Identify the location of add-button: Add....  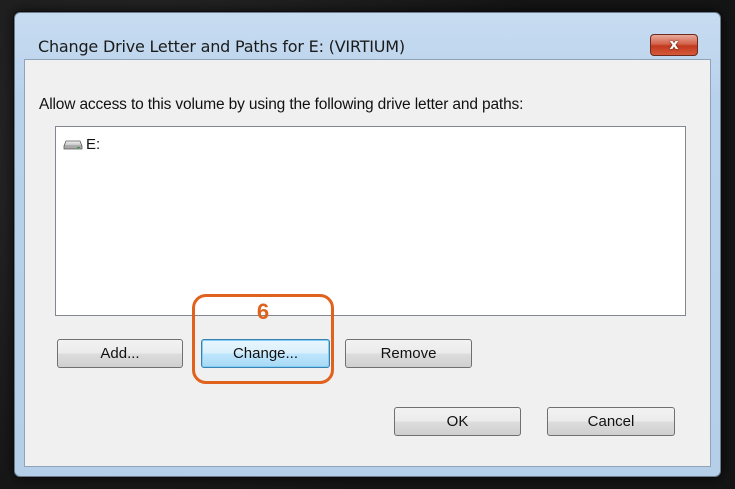
(120, 353).